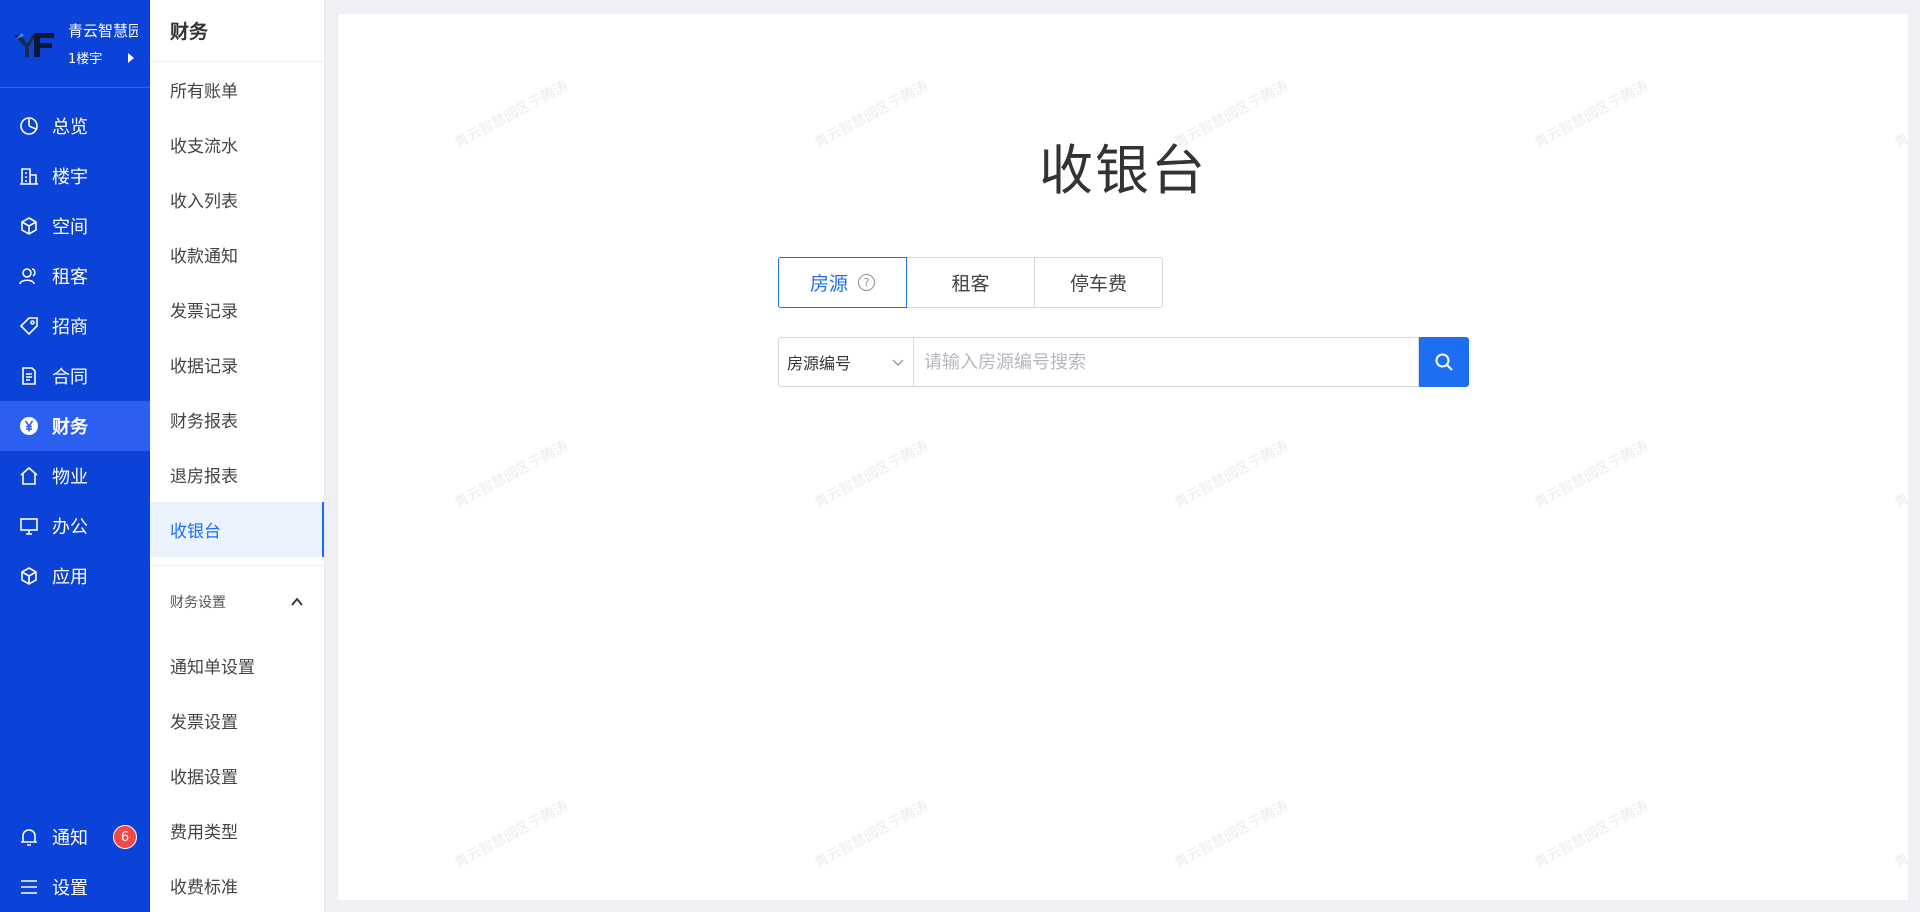 Image resolution: width=1920 pixels, height=912 pixels. What do you see at coordinates (70, 127) in the screenshot?
I see `rail-item-label: 总览` at bounding box center [70, 127].